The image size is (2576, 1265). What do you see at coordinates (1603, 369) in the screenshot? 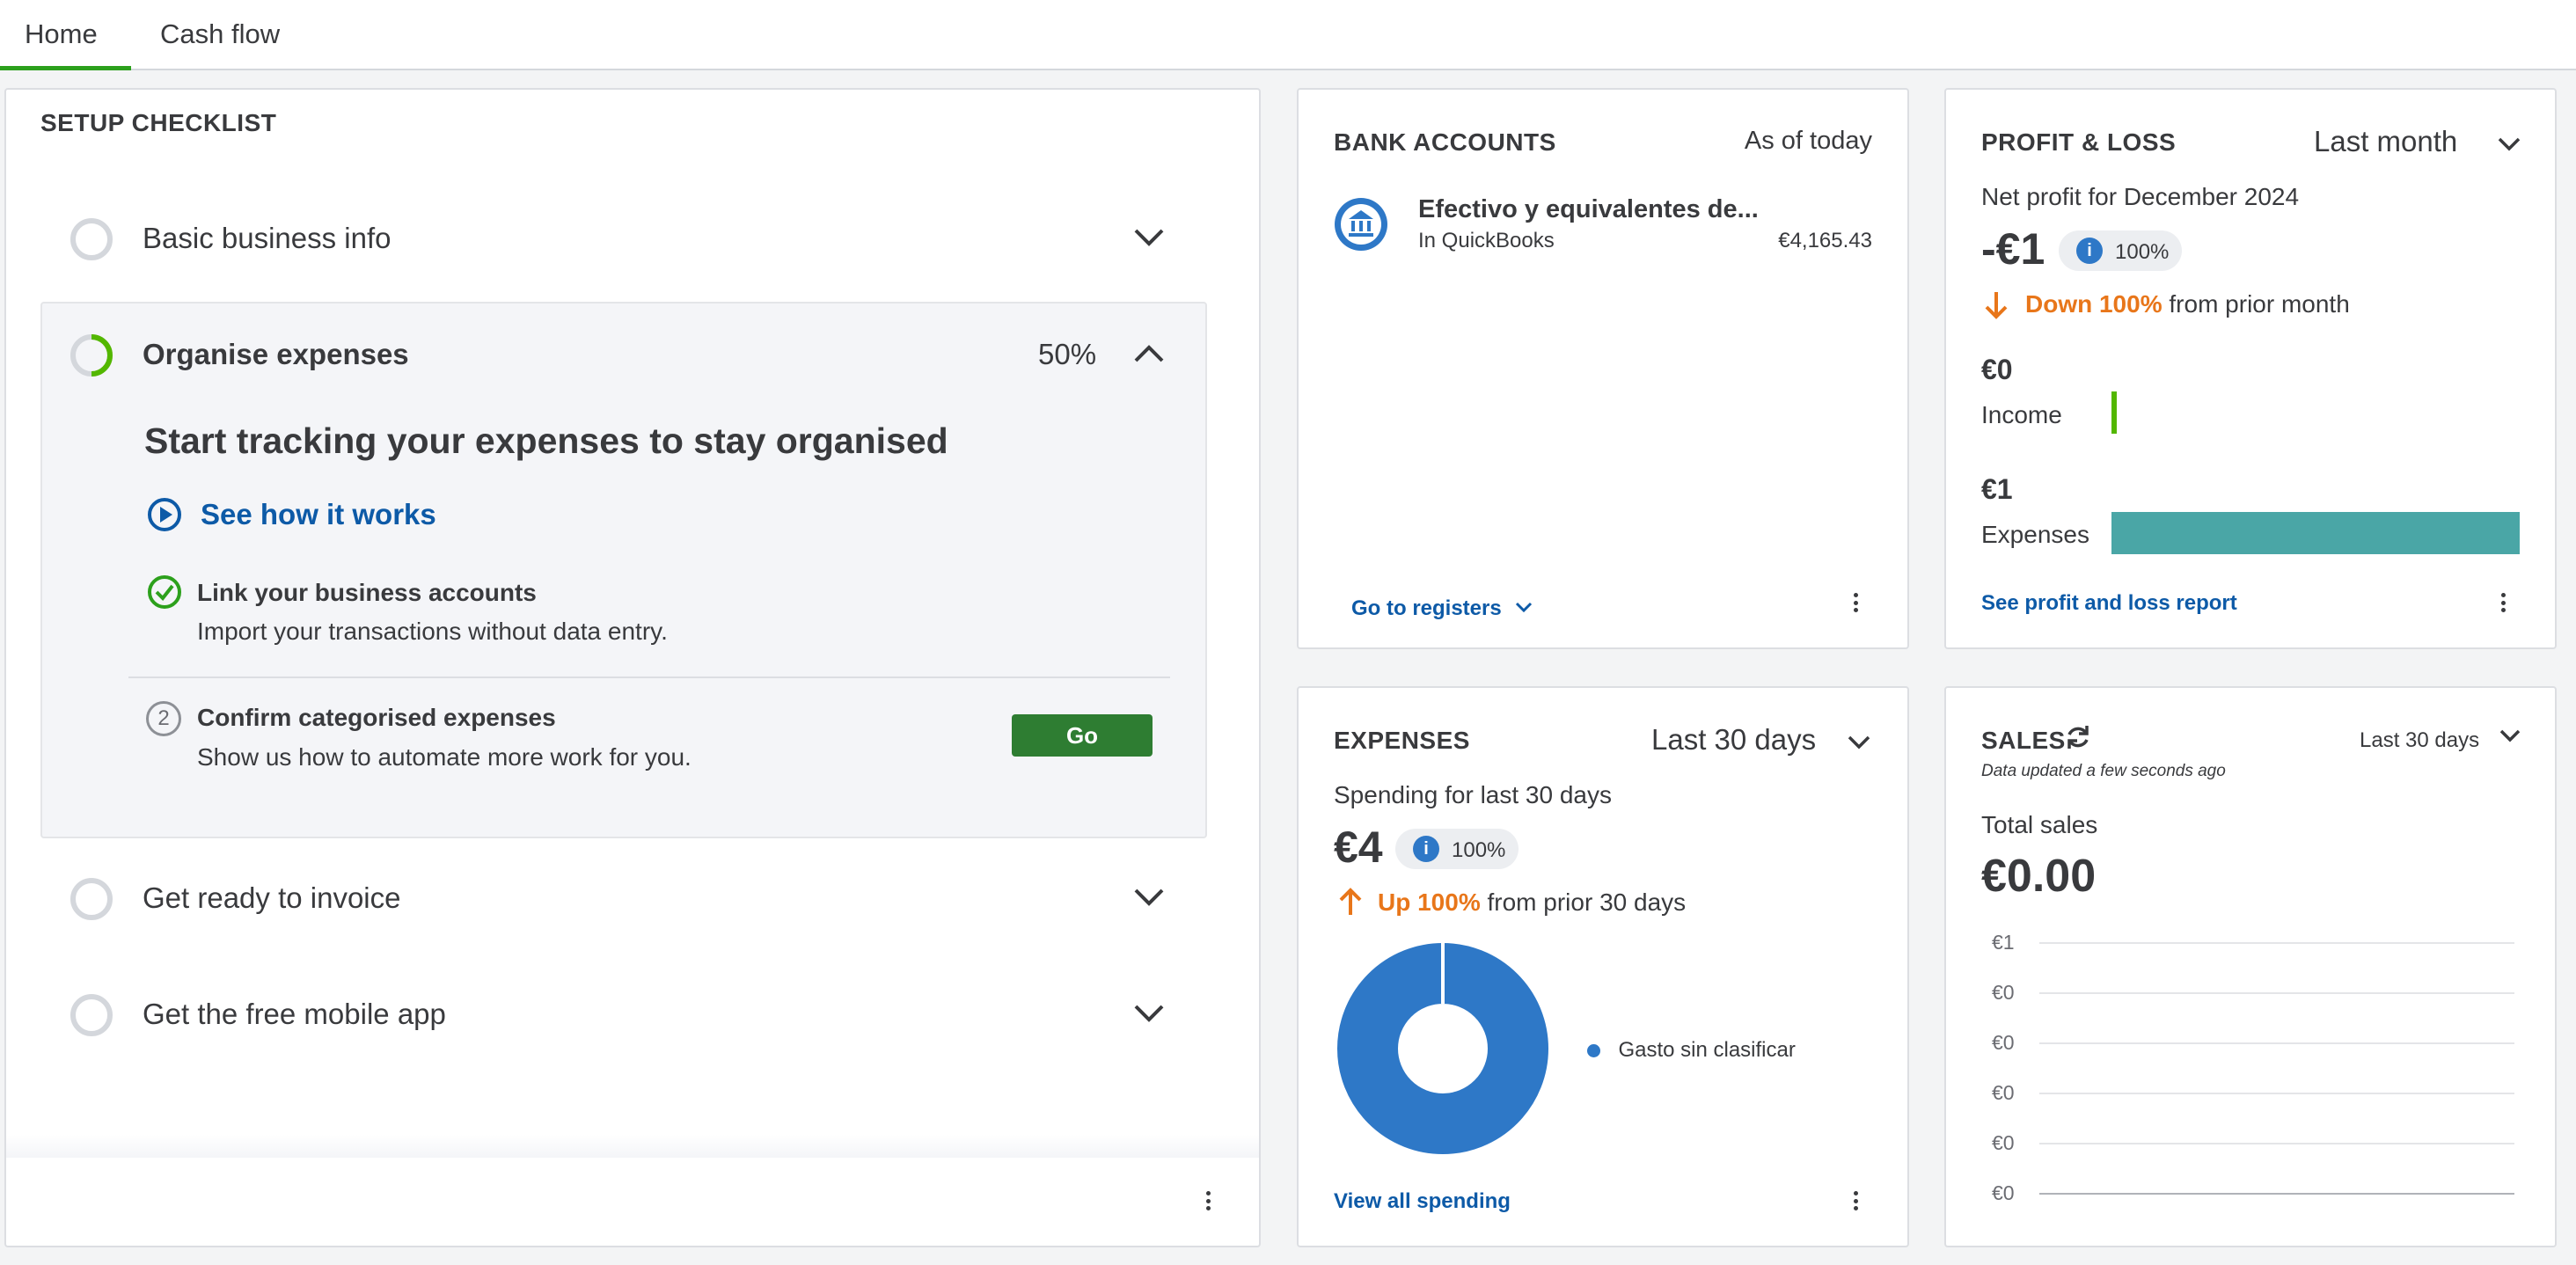
I see `bank-accounts-card` at bounding box center [1603, 369].